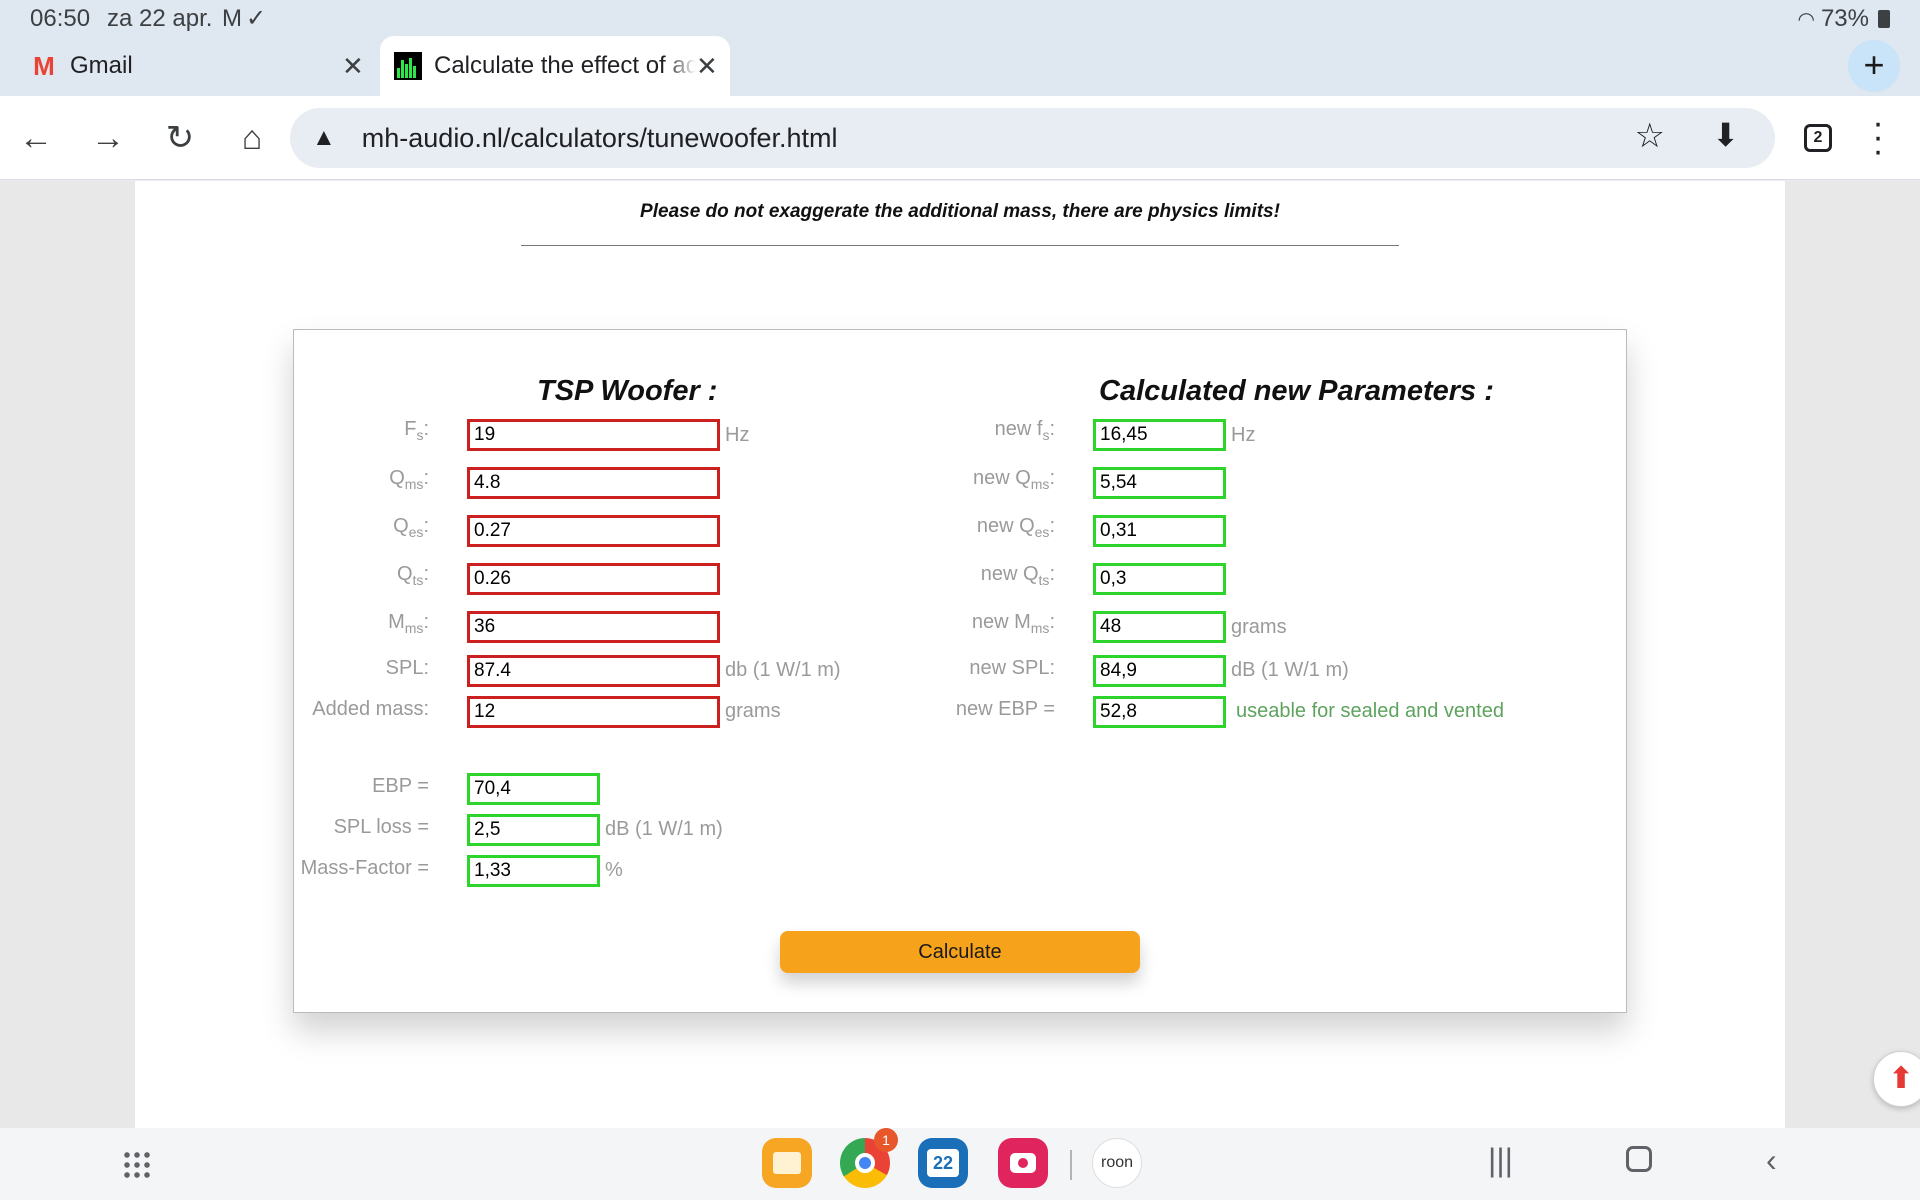 The height and width of the screenshot is (1200, 1920). I want to click on divider, so click(960, 245).